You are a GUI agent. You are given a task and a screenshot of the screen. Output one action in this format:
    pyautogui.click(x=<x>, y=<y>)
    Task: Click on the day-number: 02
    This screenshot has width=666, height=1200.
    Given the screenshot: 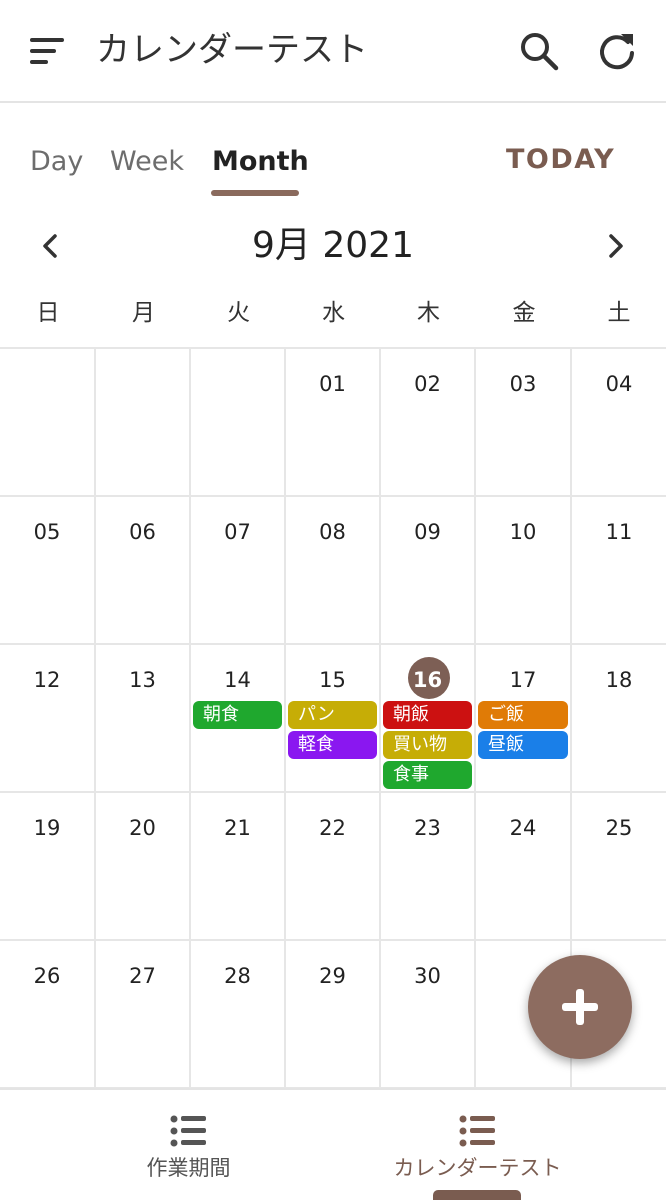 What is the action you would take?
    pyautogui.click(x=427, y=384)
    